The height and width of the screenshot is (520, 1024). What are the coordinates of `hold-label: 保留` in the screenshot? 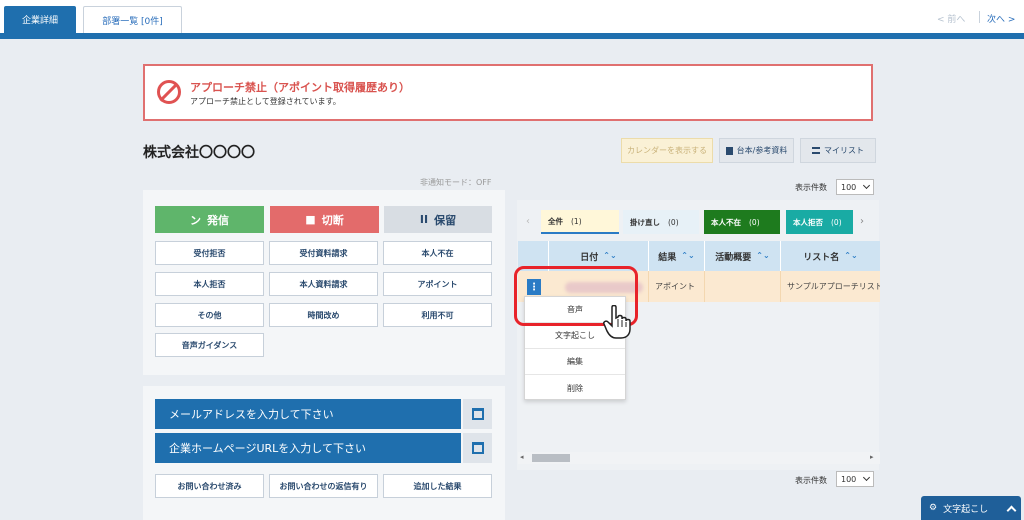 It's located at (445, 220).